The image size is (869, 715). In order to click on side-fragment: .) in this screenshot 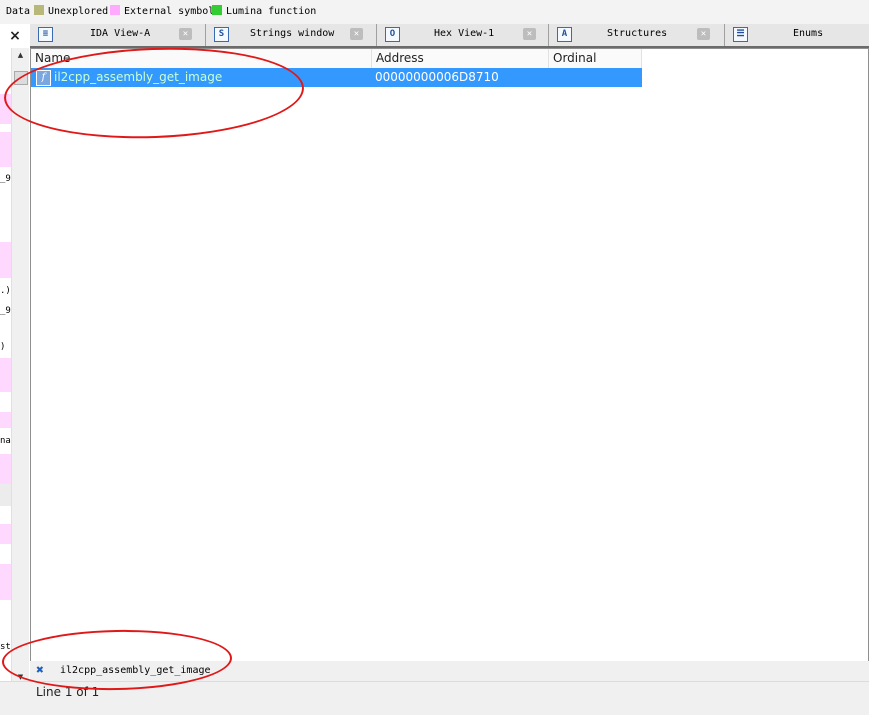, I will do `click(5, 291)`.